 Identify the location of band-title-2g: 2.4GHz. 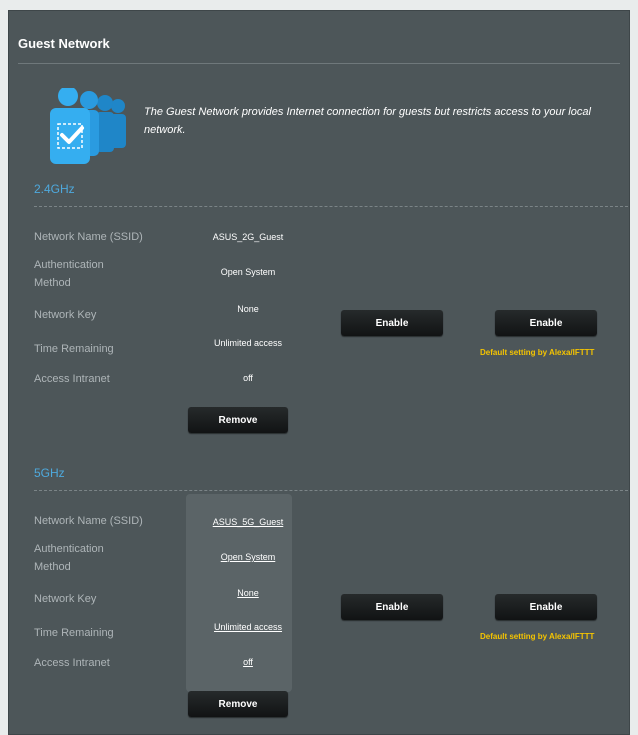
(54, 189).